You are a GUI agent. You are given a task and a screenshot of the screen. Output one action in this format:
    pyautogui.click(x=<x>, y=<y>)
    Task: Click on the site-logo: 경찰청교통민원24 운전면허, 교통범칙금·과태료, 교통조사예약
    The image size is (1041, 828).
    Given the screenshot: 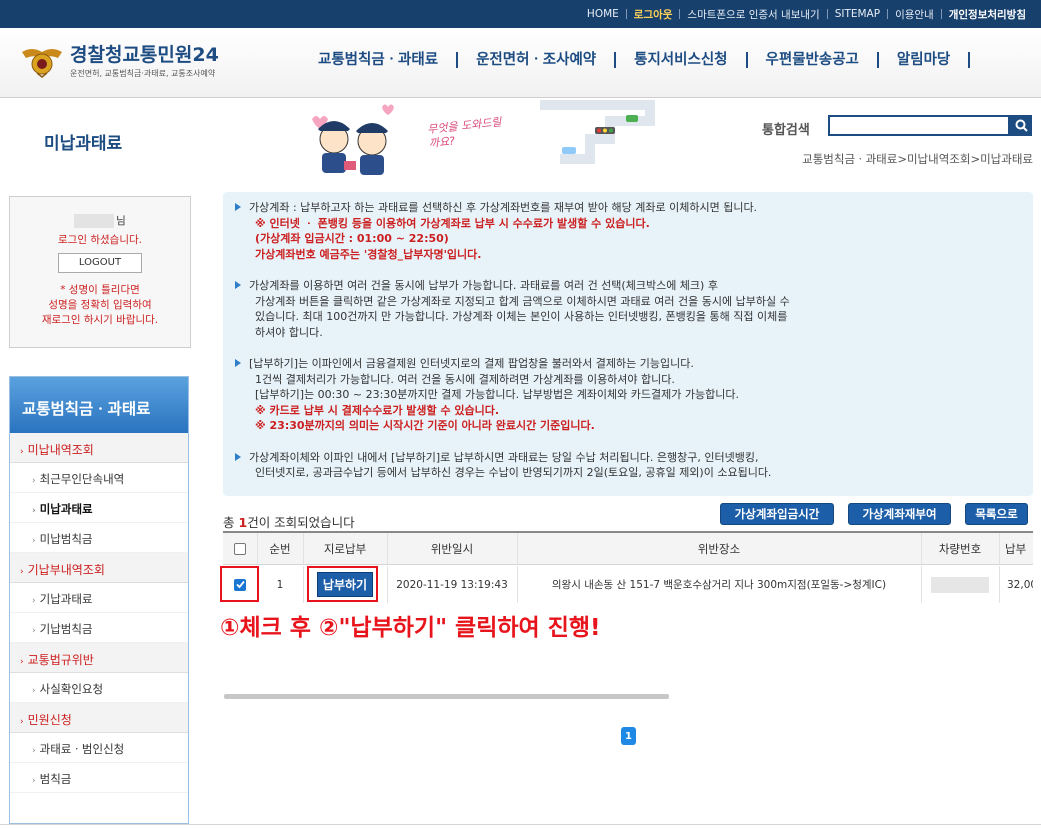 What is the action you would take?
    pyautogui.click(x=119, y=59)
    